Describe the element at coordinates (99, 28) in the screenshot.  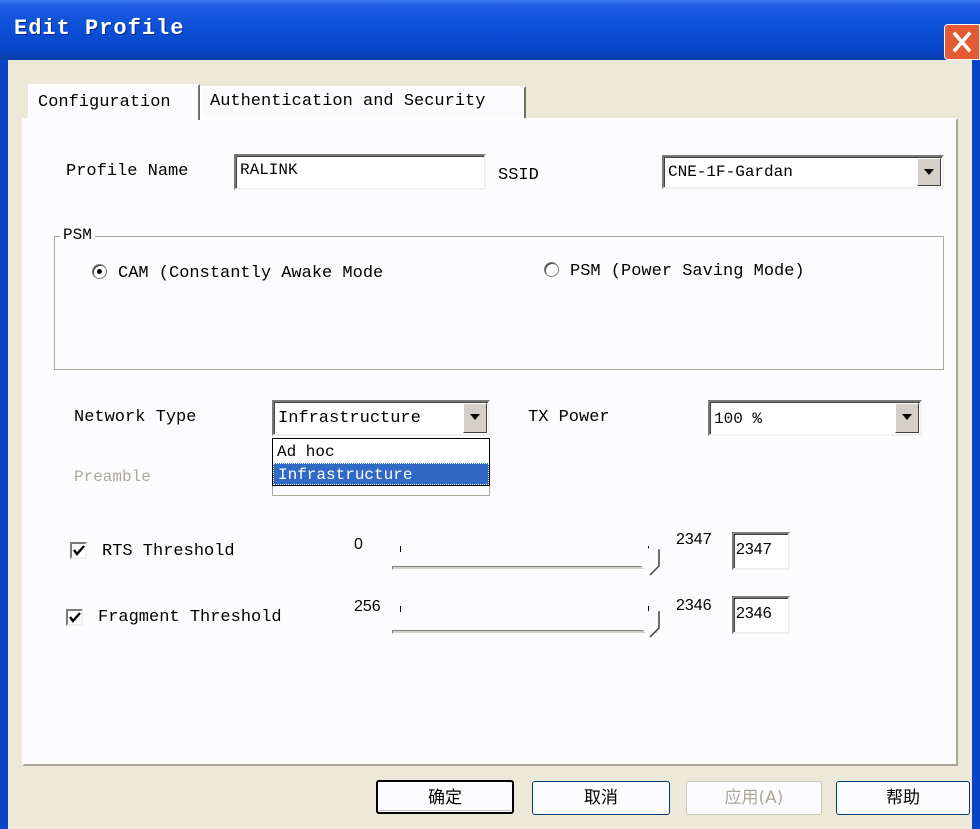
I see `window-title: Edit Profile` at that location.